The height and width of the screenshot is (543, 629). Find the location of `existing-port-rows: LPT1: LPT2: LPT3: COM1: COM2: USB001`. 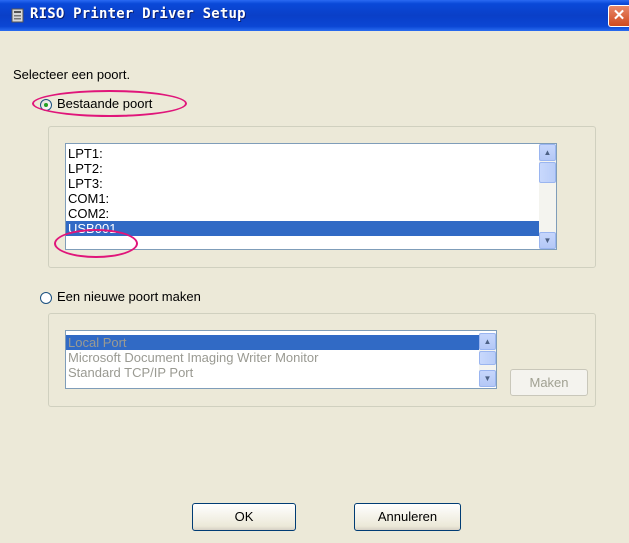

existing-port-rows: LPT1: LPT2: LPT3: COM1: COM2: USB001 is located at coordinates (311, 190).